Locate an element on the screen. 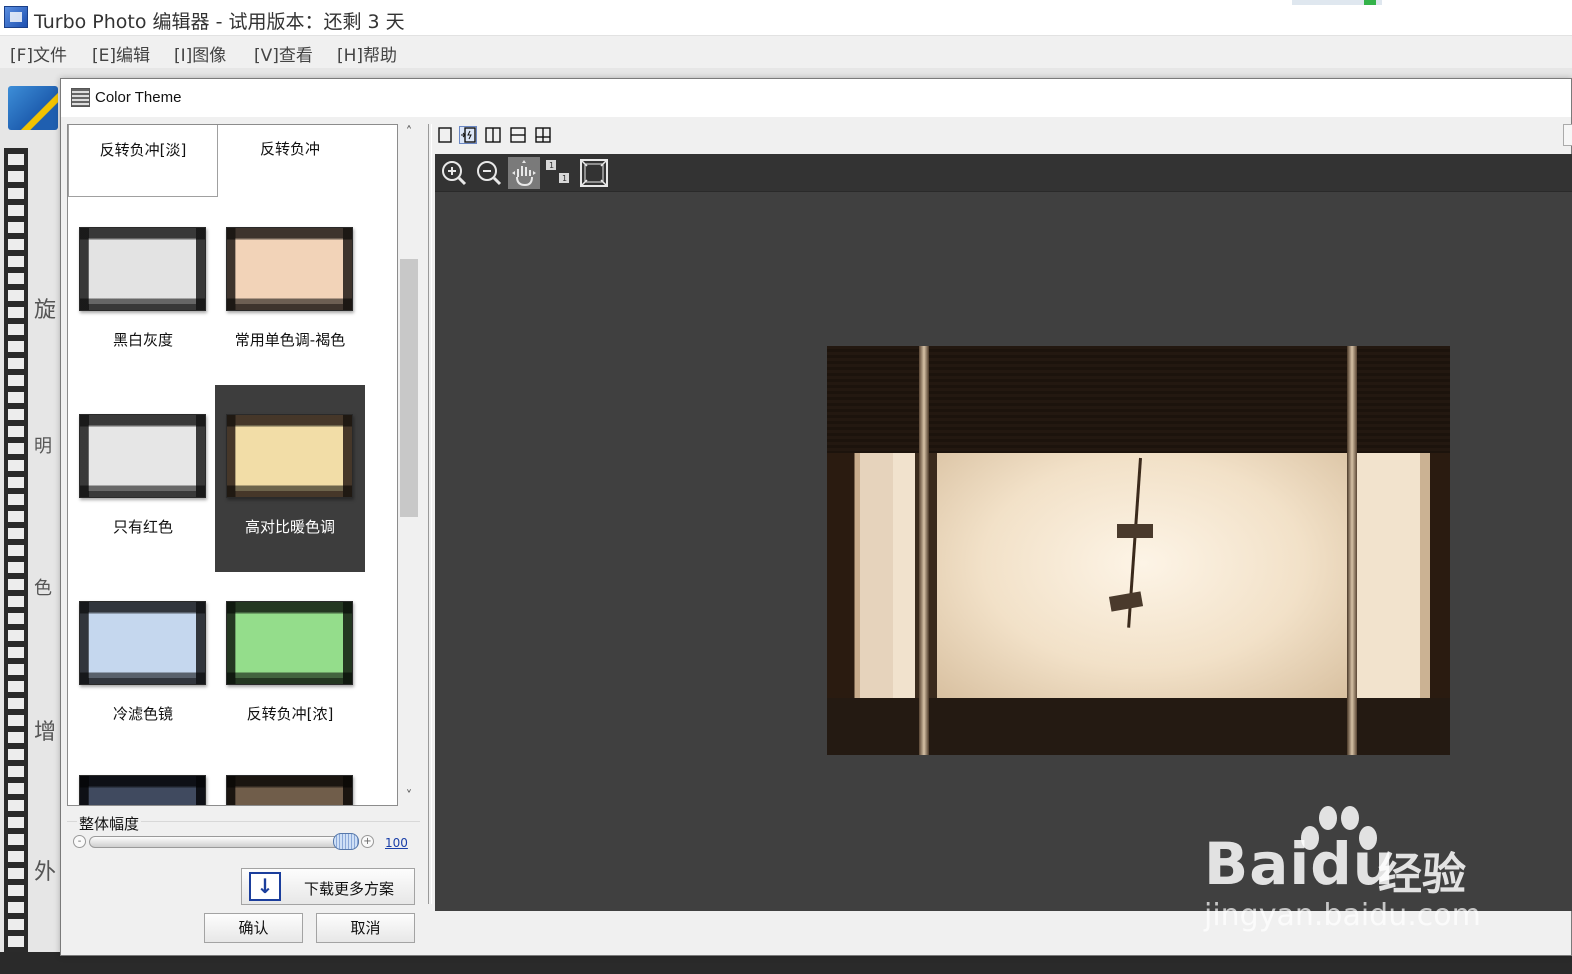 This screenshot has width=1572, height=974. theme-label: 反转负冲[浓] is located at coordinates (290, 714).